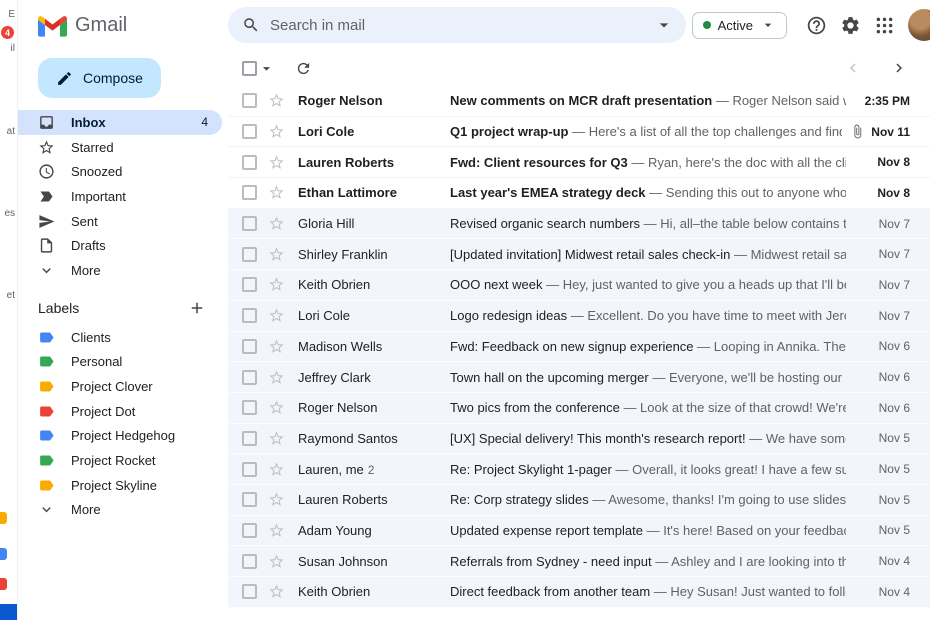 The image size is (930, 620). What do you see at coordinates (519, 500) in the screenshot?
I see `email-subject: Re: Corp strategy slides` at bounding box center [519, 500].